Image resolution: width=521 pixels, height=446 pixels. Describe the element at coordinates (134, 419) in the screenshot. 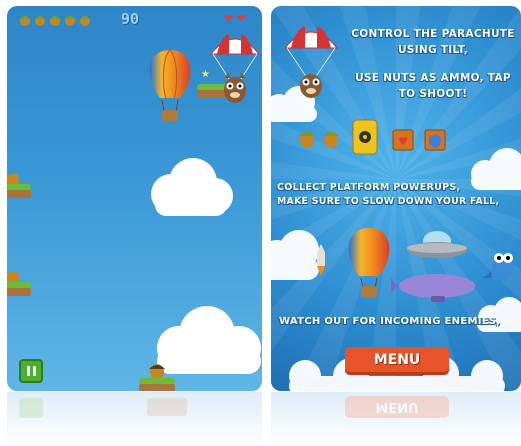

I see `left-screen-reflection` at that location.